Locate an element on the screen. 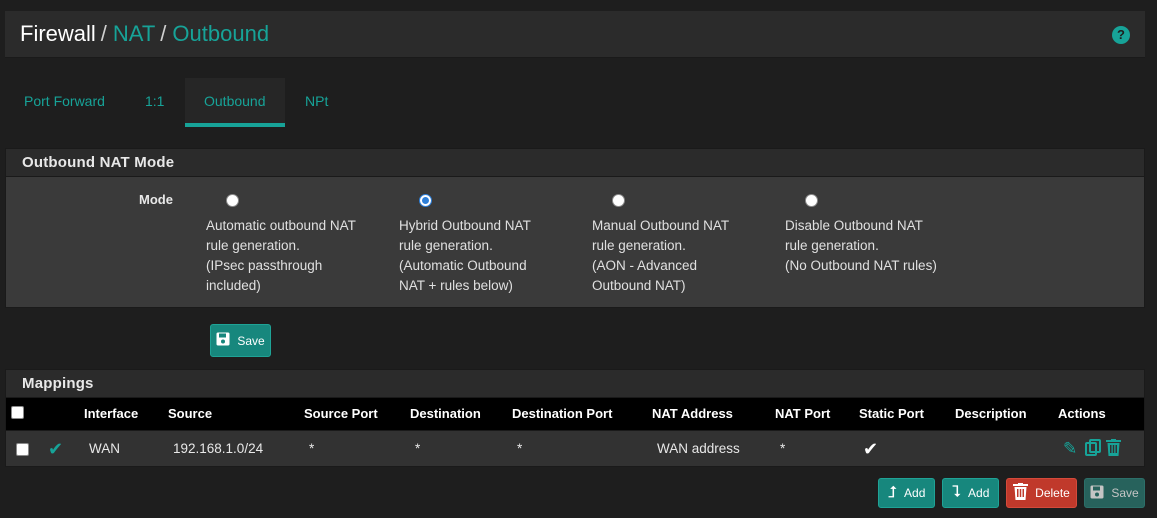 This screenshot has height=518, width=1157. radio-manual is located at coordinates (618, 200).